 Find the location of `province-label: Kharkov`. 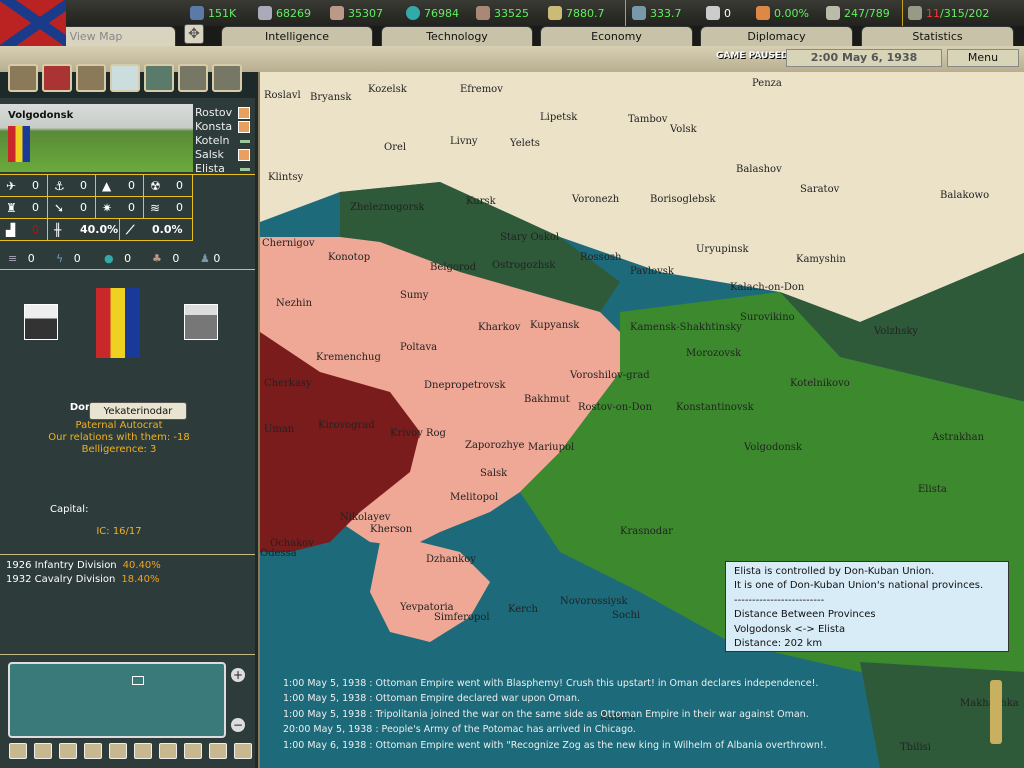

province-label: Kharkov is located at coordinates (499, 327).